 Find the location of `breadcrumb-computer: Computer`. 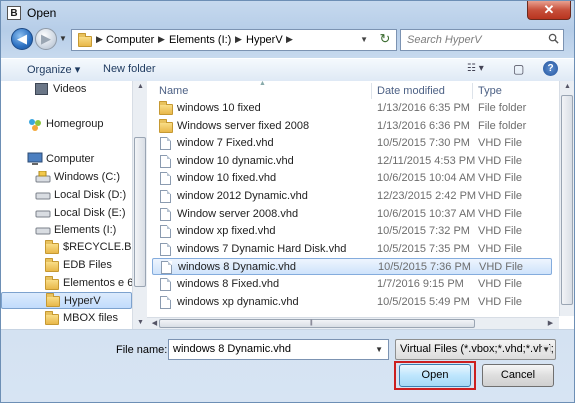

breadcrumb-computer: Computer is located at coordinates (130, 40).